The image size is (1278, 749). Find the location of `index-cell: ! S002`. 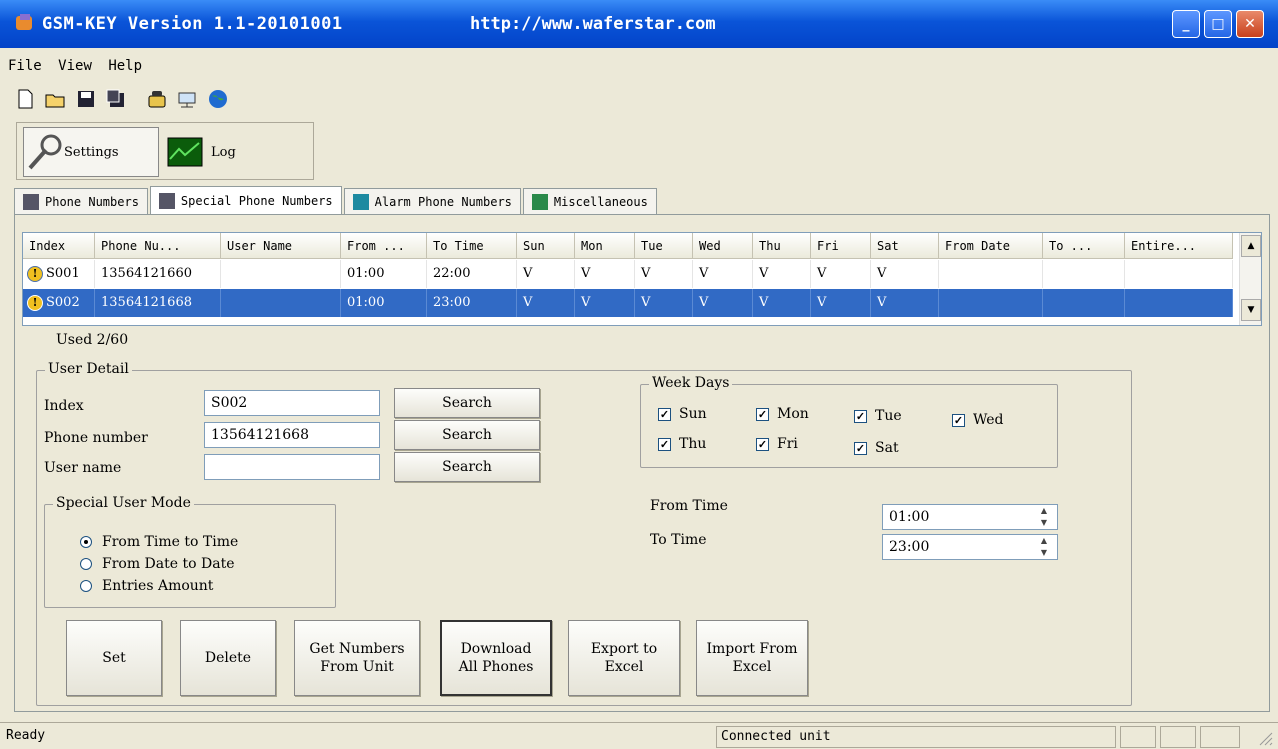

index-cell: ! S002 is located at coordinates (59, 303).